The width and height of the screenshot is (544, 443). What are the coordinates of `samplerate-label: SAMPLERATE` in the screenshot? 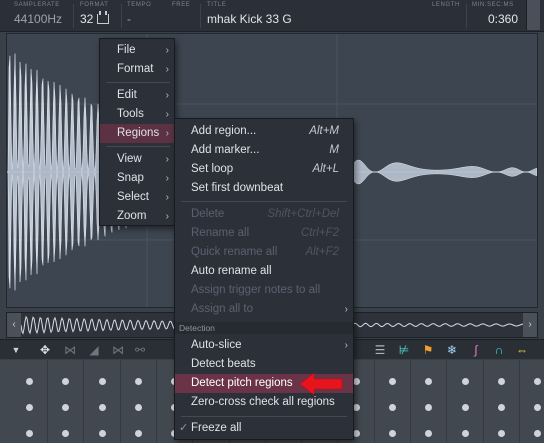 It's located at (37, 5).